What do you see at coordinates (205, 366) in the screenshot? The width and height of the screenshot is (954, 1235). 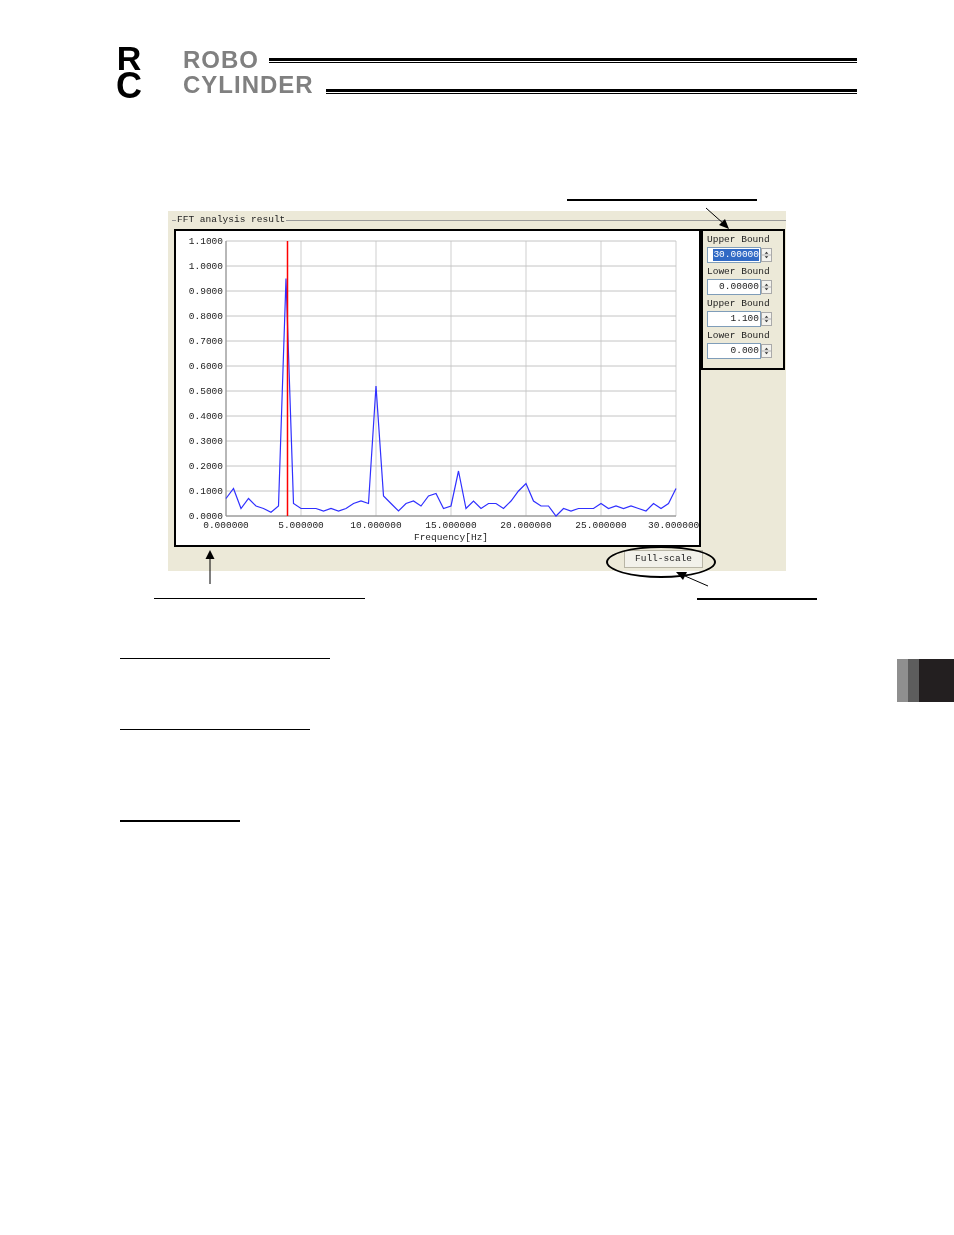 I see `axis-tick-label: 0.6000` at bounding box center [205, 366].